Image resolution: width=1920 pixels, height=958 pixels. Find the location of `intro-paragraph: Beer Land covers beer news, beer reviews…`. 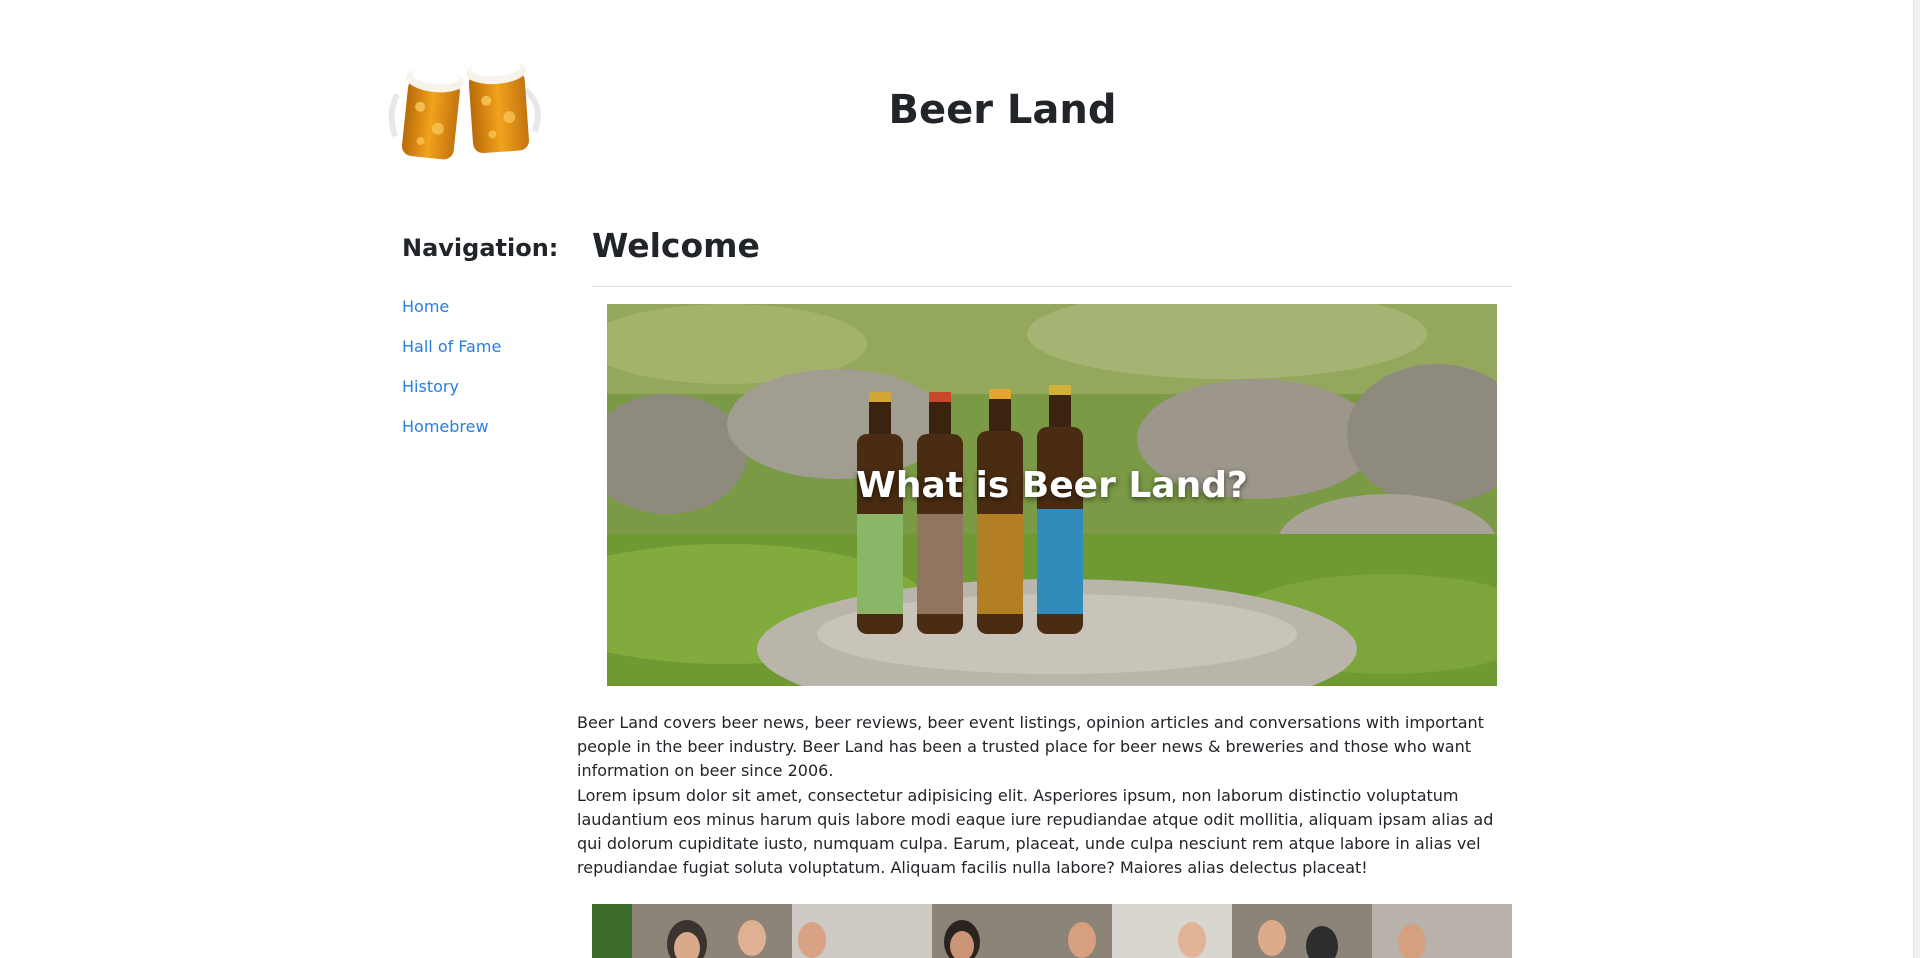

intro-paragraph: Beer Land covers beer news, beer reviews… is located at coordinates (1030, 746).